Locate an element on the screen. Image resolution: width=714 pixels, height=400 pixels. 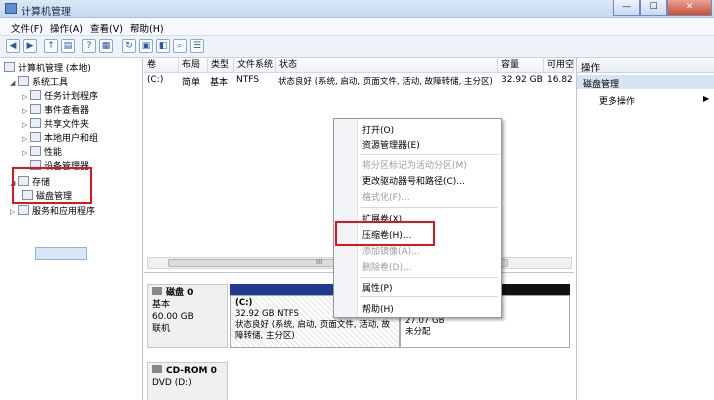
help-icon: ? is located at coordinates (89, 46).